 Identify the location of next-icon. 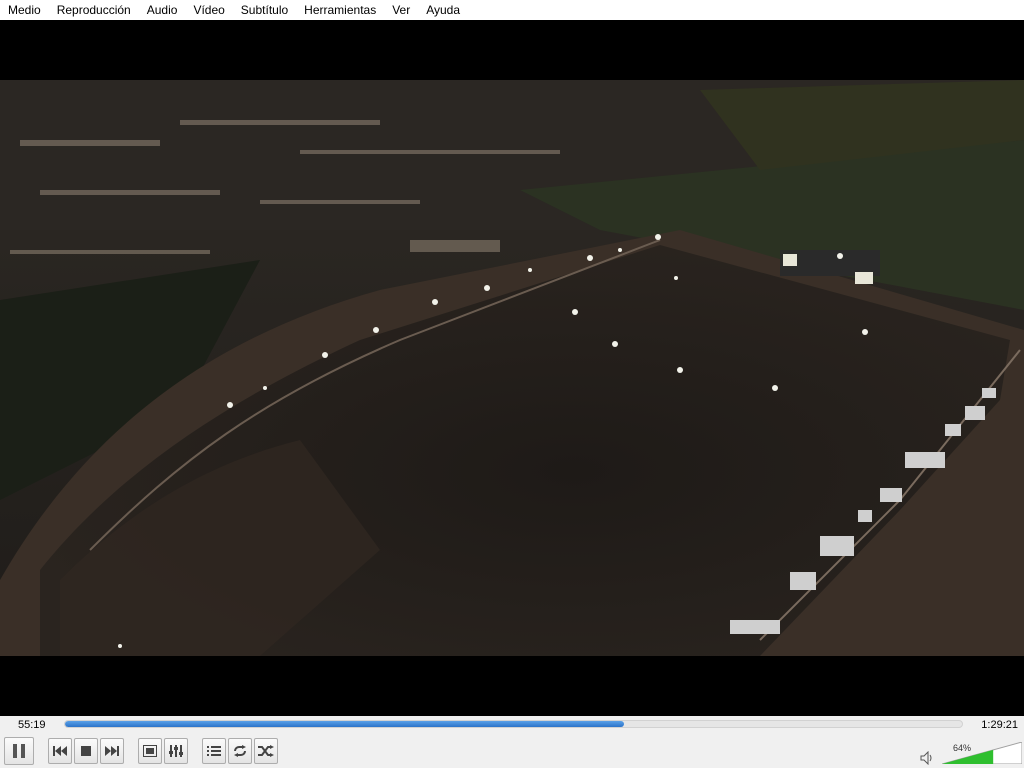
(112, 751).